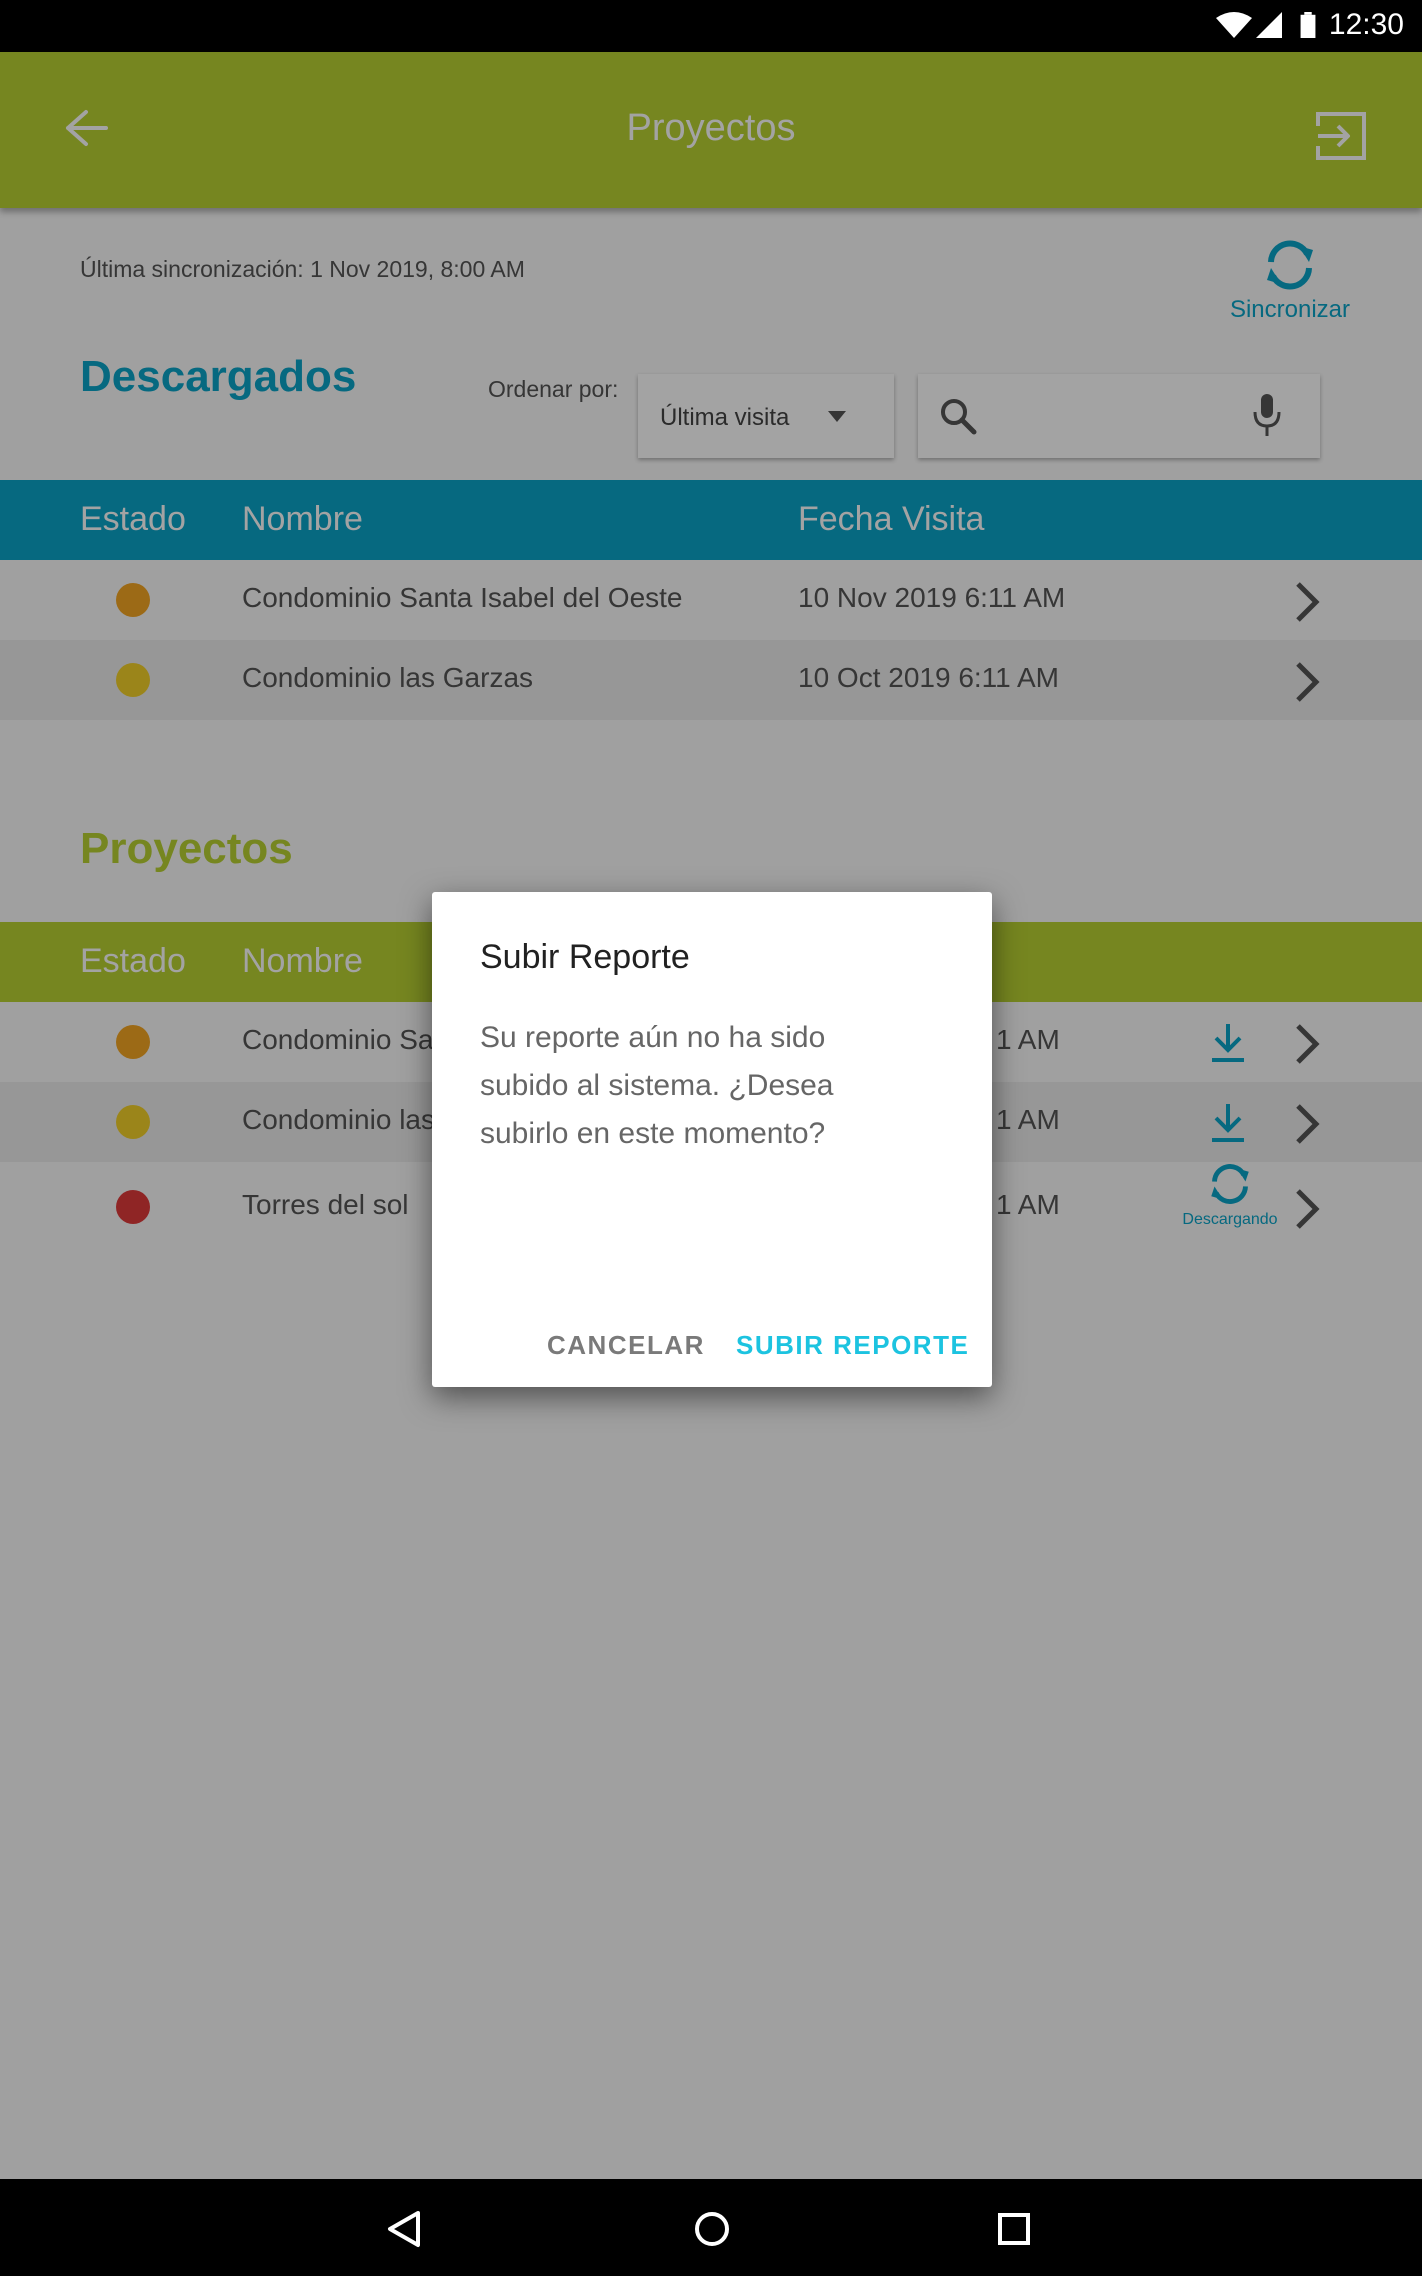 The image size is (1422, 2276). I want to click on upload-report-button: SUBIR REPORTE, so click(852, 1345).